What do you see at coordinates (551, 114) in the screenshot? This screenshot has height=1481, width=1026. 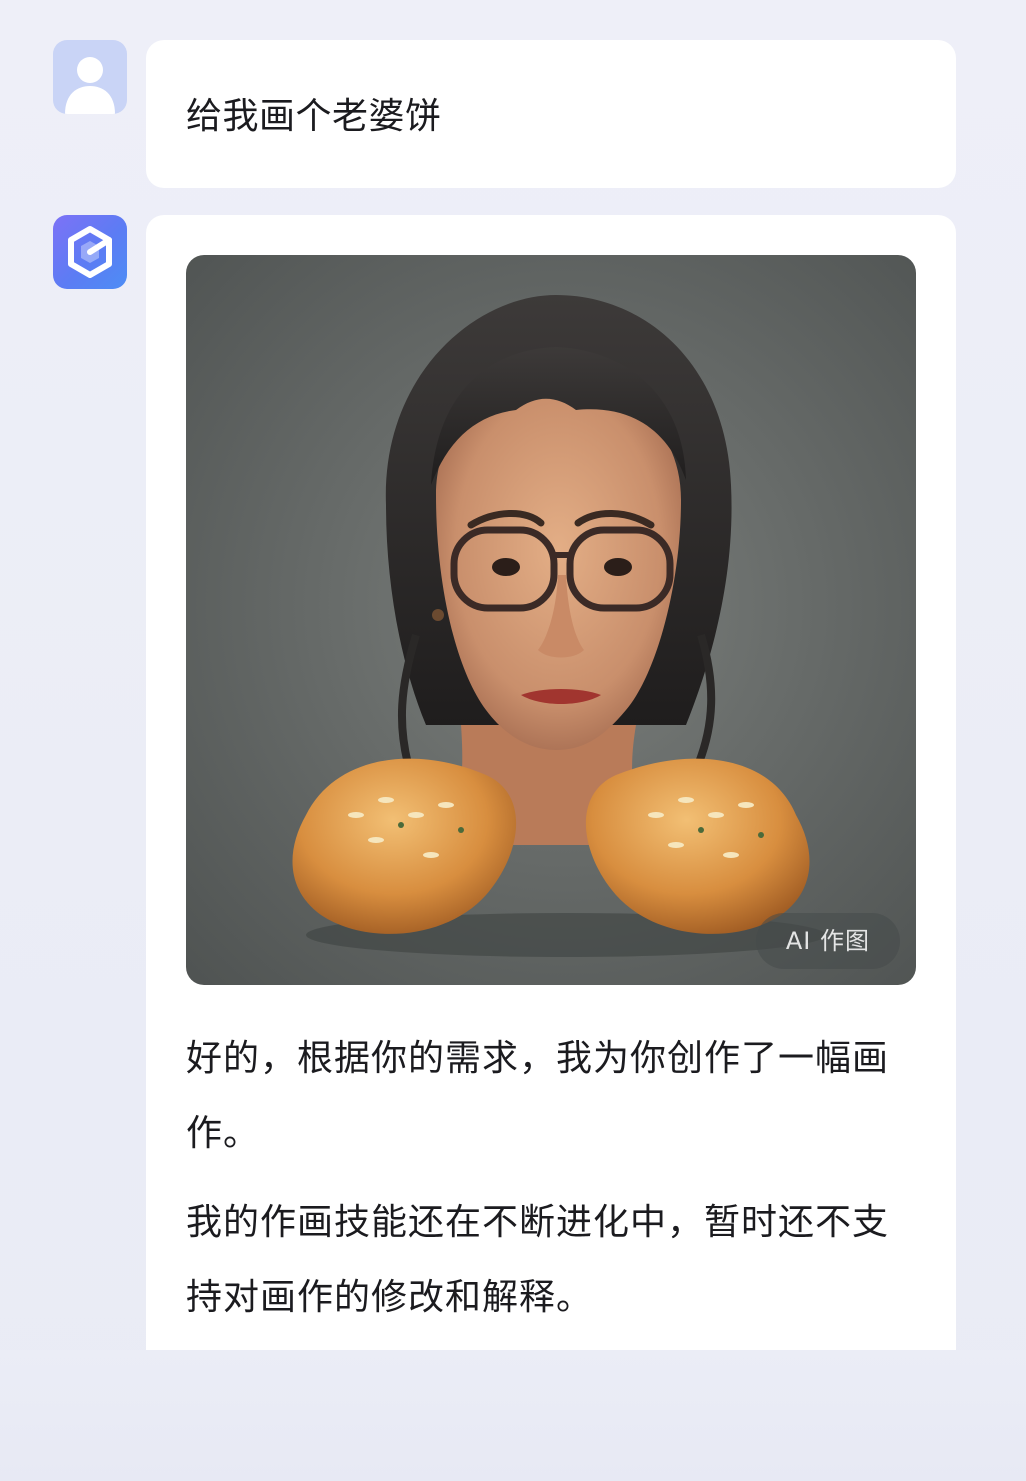 I see `user-message-bubble: 给我画个老婆饼` at bounding box center [551, 114].